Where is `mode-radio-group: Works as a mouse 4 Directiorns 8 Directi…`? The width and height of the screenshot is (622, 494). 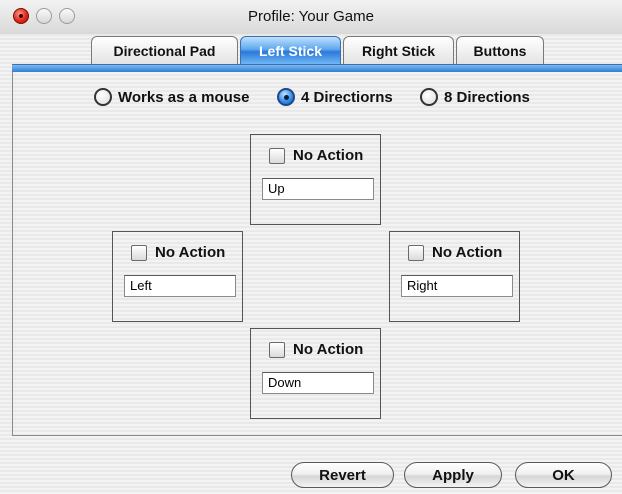 mode-radio-group: Works as a mouse 4 Directiorns 8 Directi… is located at coordinates (311, 99).